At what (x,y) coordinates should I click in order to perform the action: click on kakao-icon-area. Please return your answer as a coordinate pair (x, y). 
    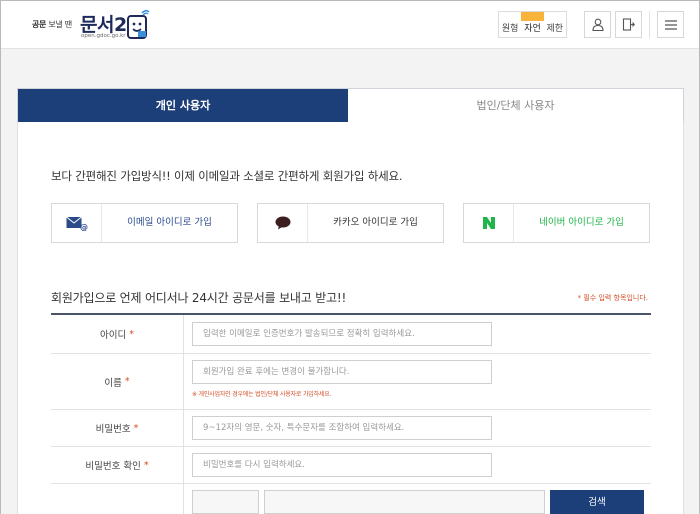
    Looking at the image, I should click on (283, 223).